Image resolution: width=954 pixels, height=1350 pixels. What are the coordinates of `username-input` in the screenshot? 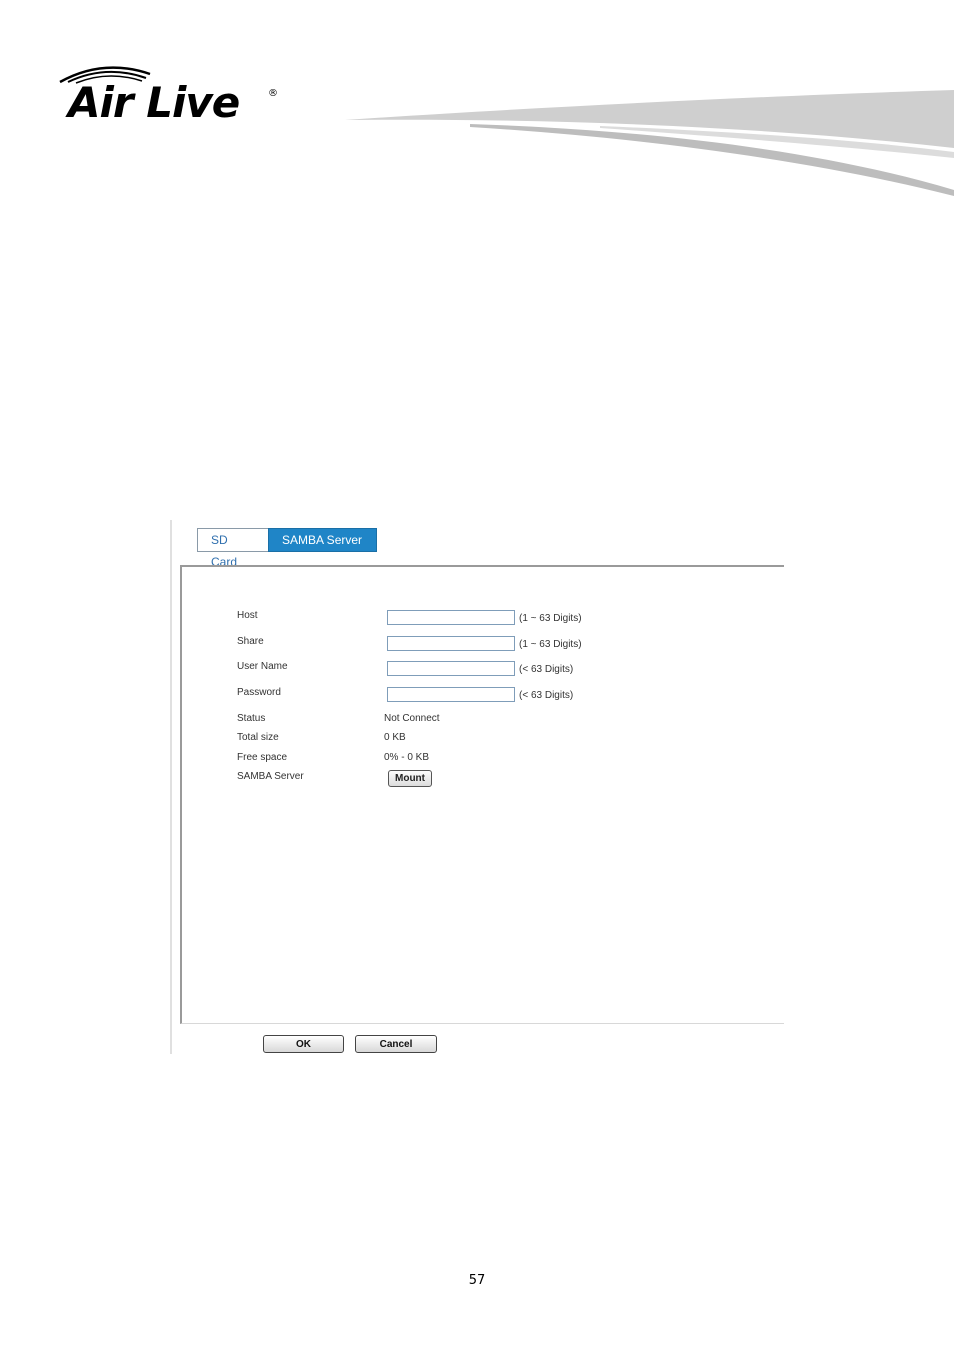 It's located at (451, 668).